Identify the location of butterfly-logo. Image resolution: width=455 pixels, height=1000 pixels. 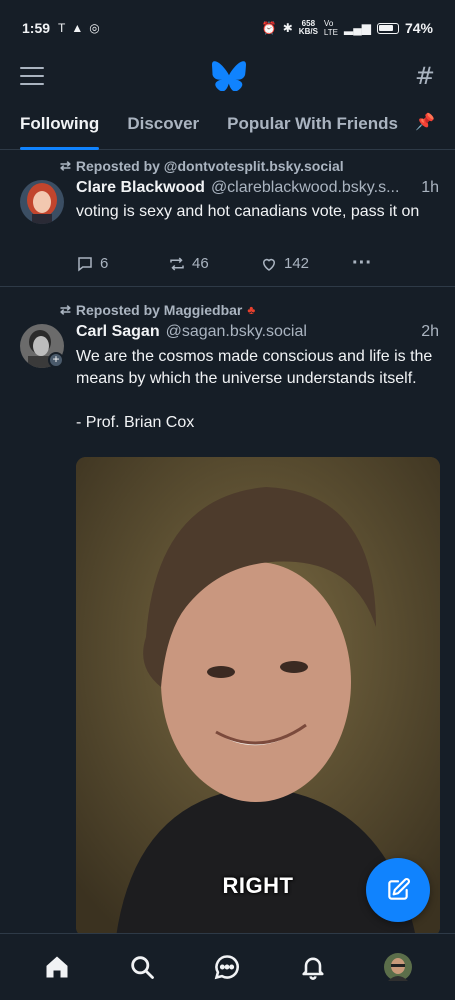
(229, 76).